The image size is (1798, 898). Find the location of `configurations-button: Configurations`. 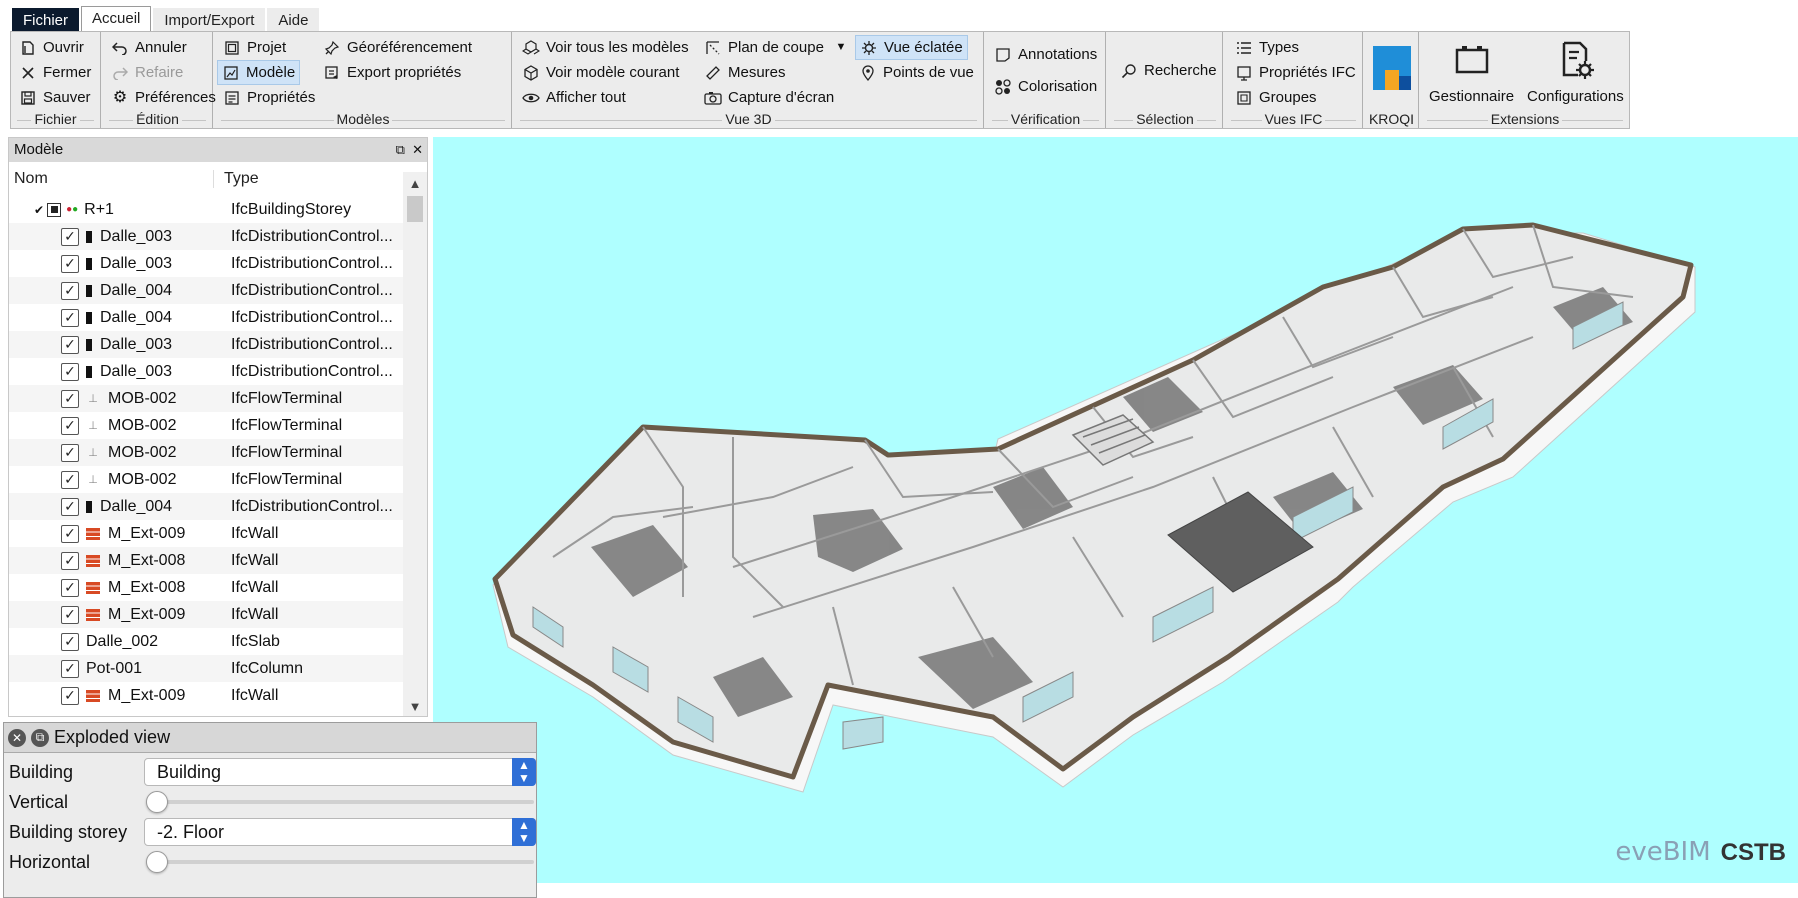

configurations-button: Configurations is located at coordinates (1575, 72).